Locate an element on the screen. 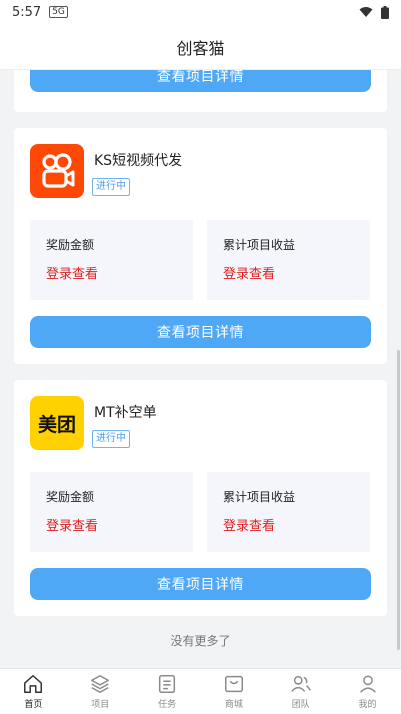 The image size is (401, 714). app-header: 创客猫 is located at coordinates (200, 47).